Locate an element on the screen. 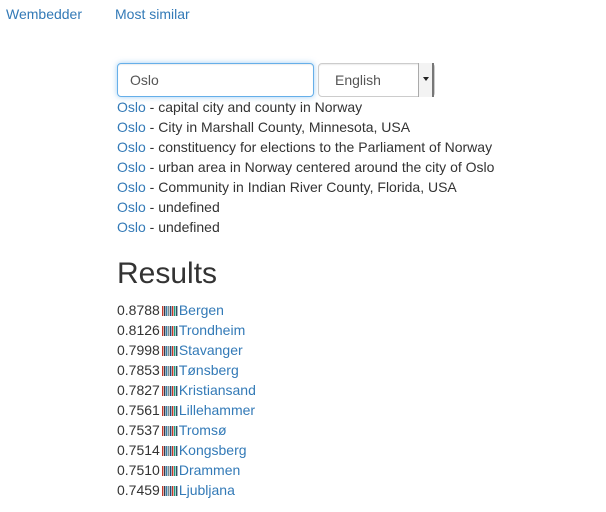 Image resolution: width=606 pixels, height=512 pixels. result-row: 0.7514 Kongsberg is located at coordinates (186, 450).